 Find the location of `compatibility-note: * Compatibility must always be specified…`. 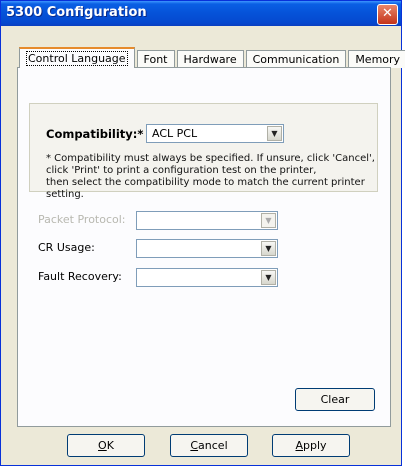

compatibility-note: * Compatibility must always be specified… is located at coordinates (210, 176).